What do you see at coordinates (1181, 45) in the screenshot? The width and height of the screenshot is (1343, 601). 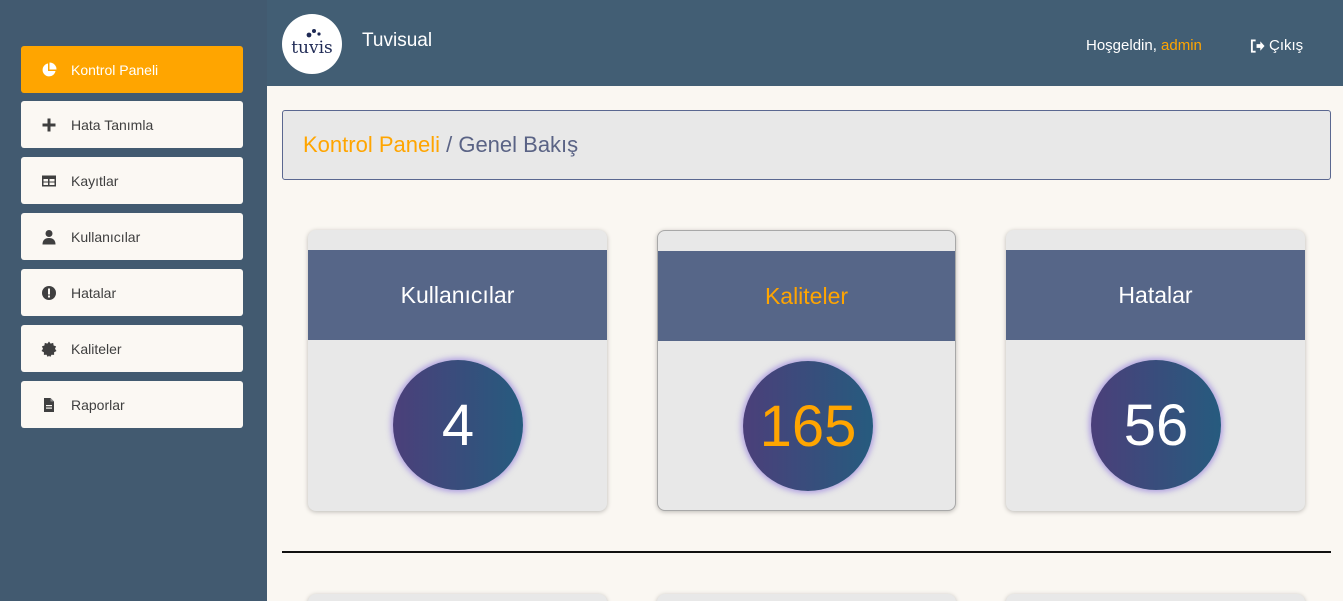 I see `username: admin` at bounding box center [1181, 45].